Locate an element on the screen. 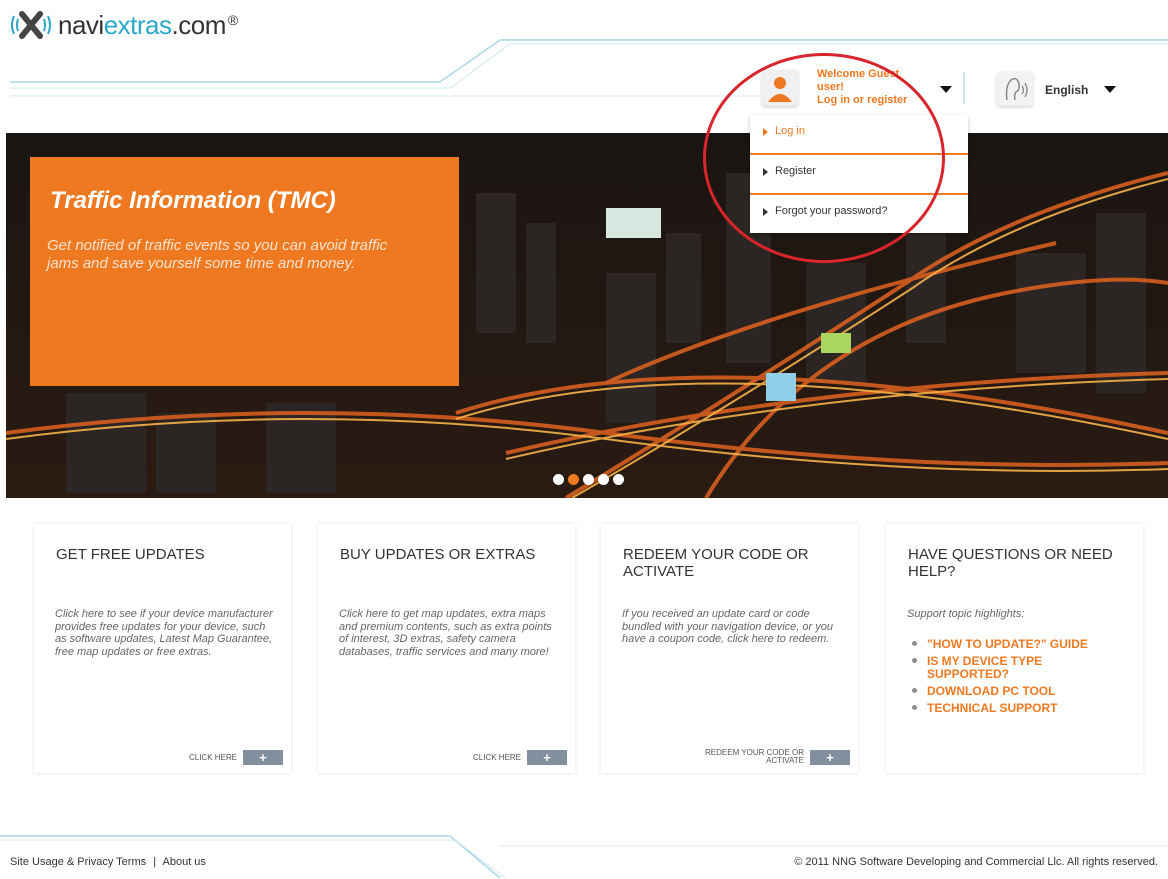 The height and width of the screenshot is (879, 1168). card-action: REDEEM YOUR CODE OR ACTIVATE + is located at coordinates (777, 757).